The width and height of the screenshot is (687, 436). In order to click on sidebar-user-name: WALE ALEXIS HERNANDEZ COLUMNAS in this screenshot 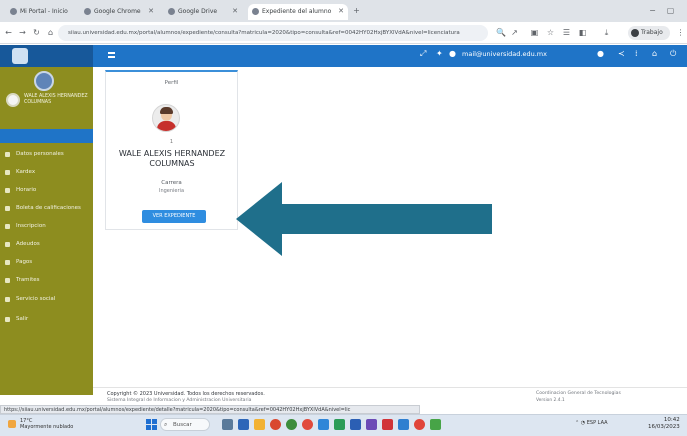, I will do `click(56, 99)`.